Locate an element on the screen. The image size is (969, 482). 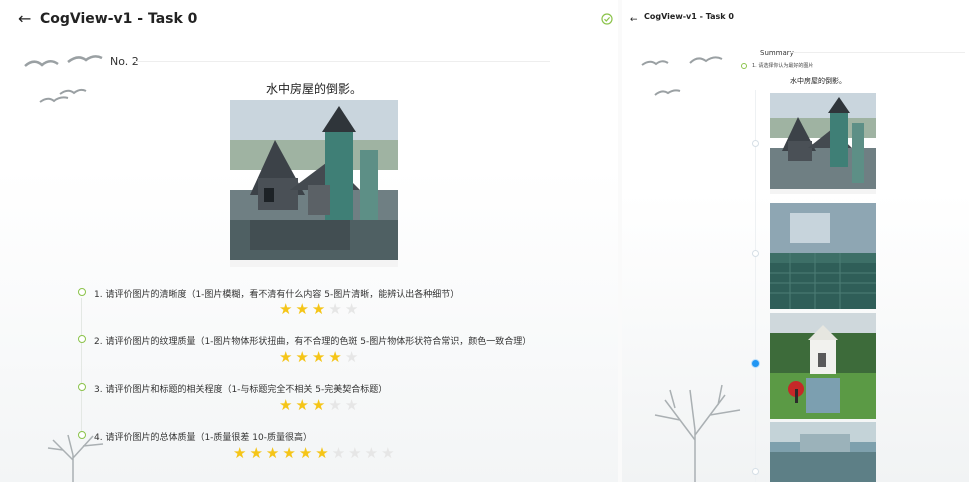
choice-question: 1. 请选择你认为最好的图片 is located at coordinates (777, 65).